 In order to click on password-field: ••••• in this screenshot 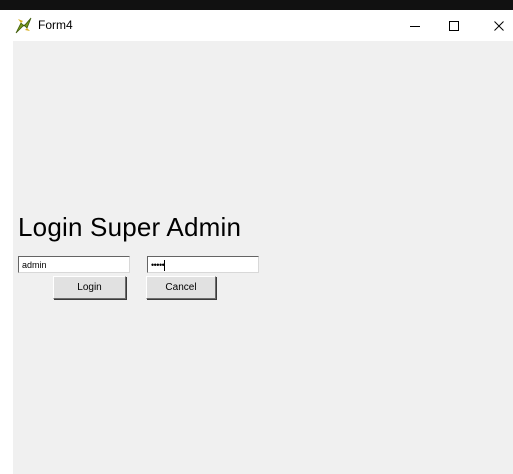, I will do `click(203, 264)`.